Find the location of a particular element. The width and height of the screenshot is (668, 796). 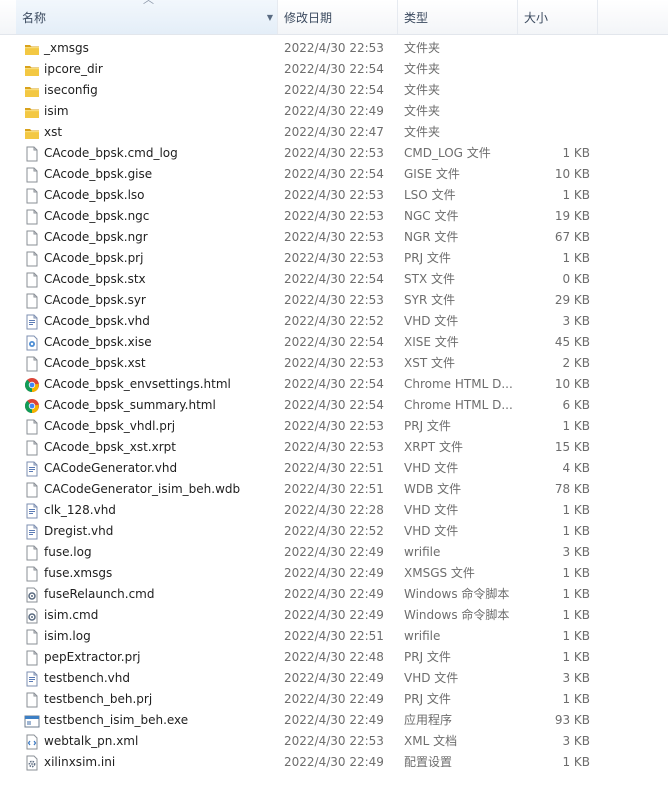

chrome-icon is located at coordinates (32, 406).